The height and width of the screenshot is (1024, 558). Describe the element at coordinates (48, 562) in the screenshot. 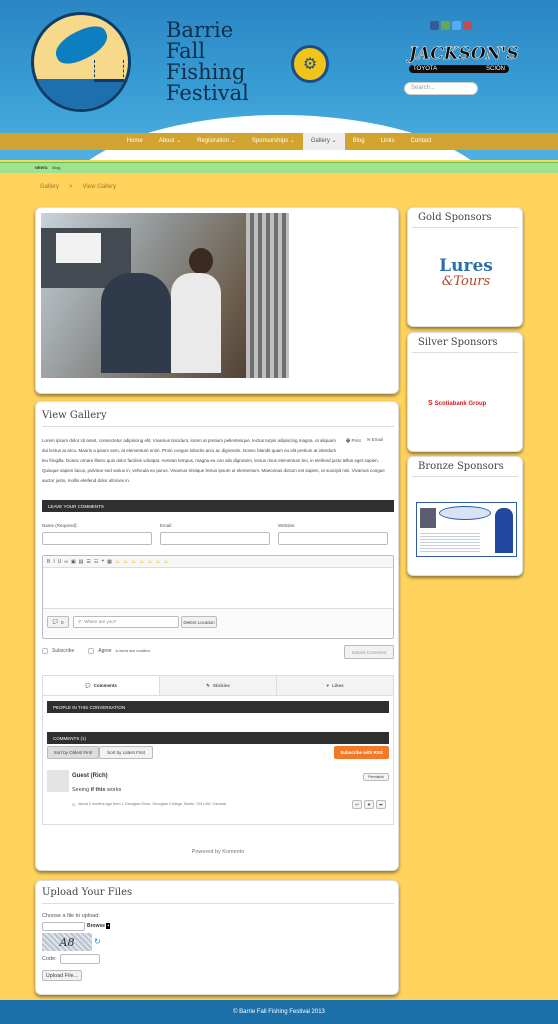

I see `bold-button: B` at that location.